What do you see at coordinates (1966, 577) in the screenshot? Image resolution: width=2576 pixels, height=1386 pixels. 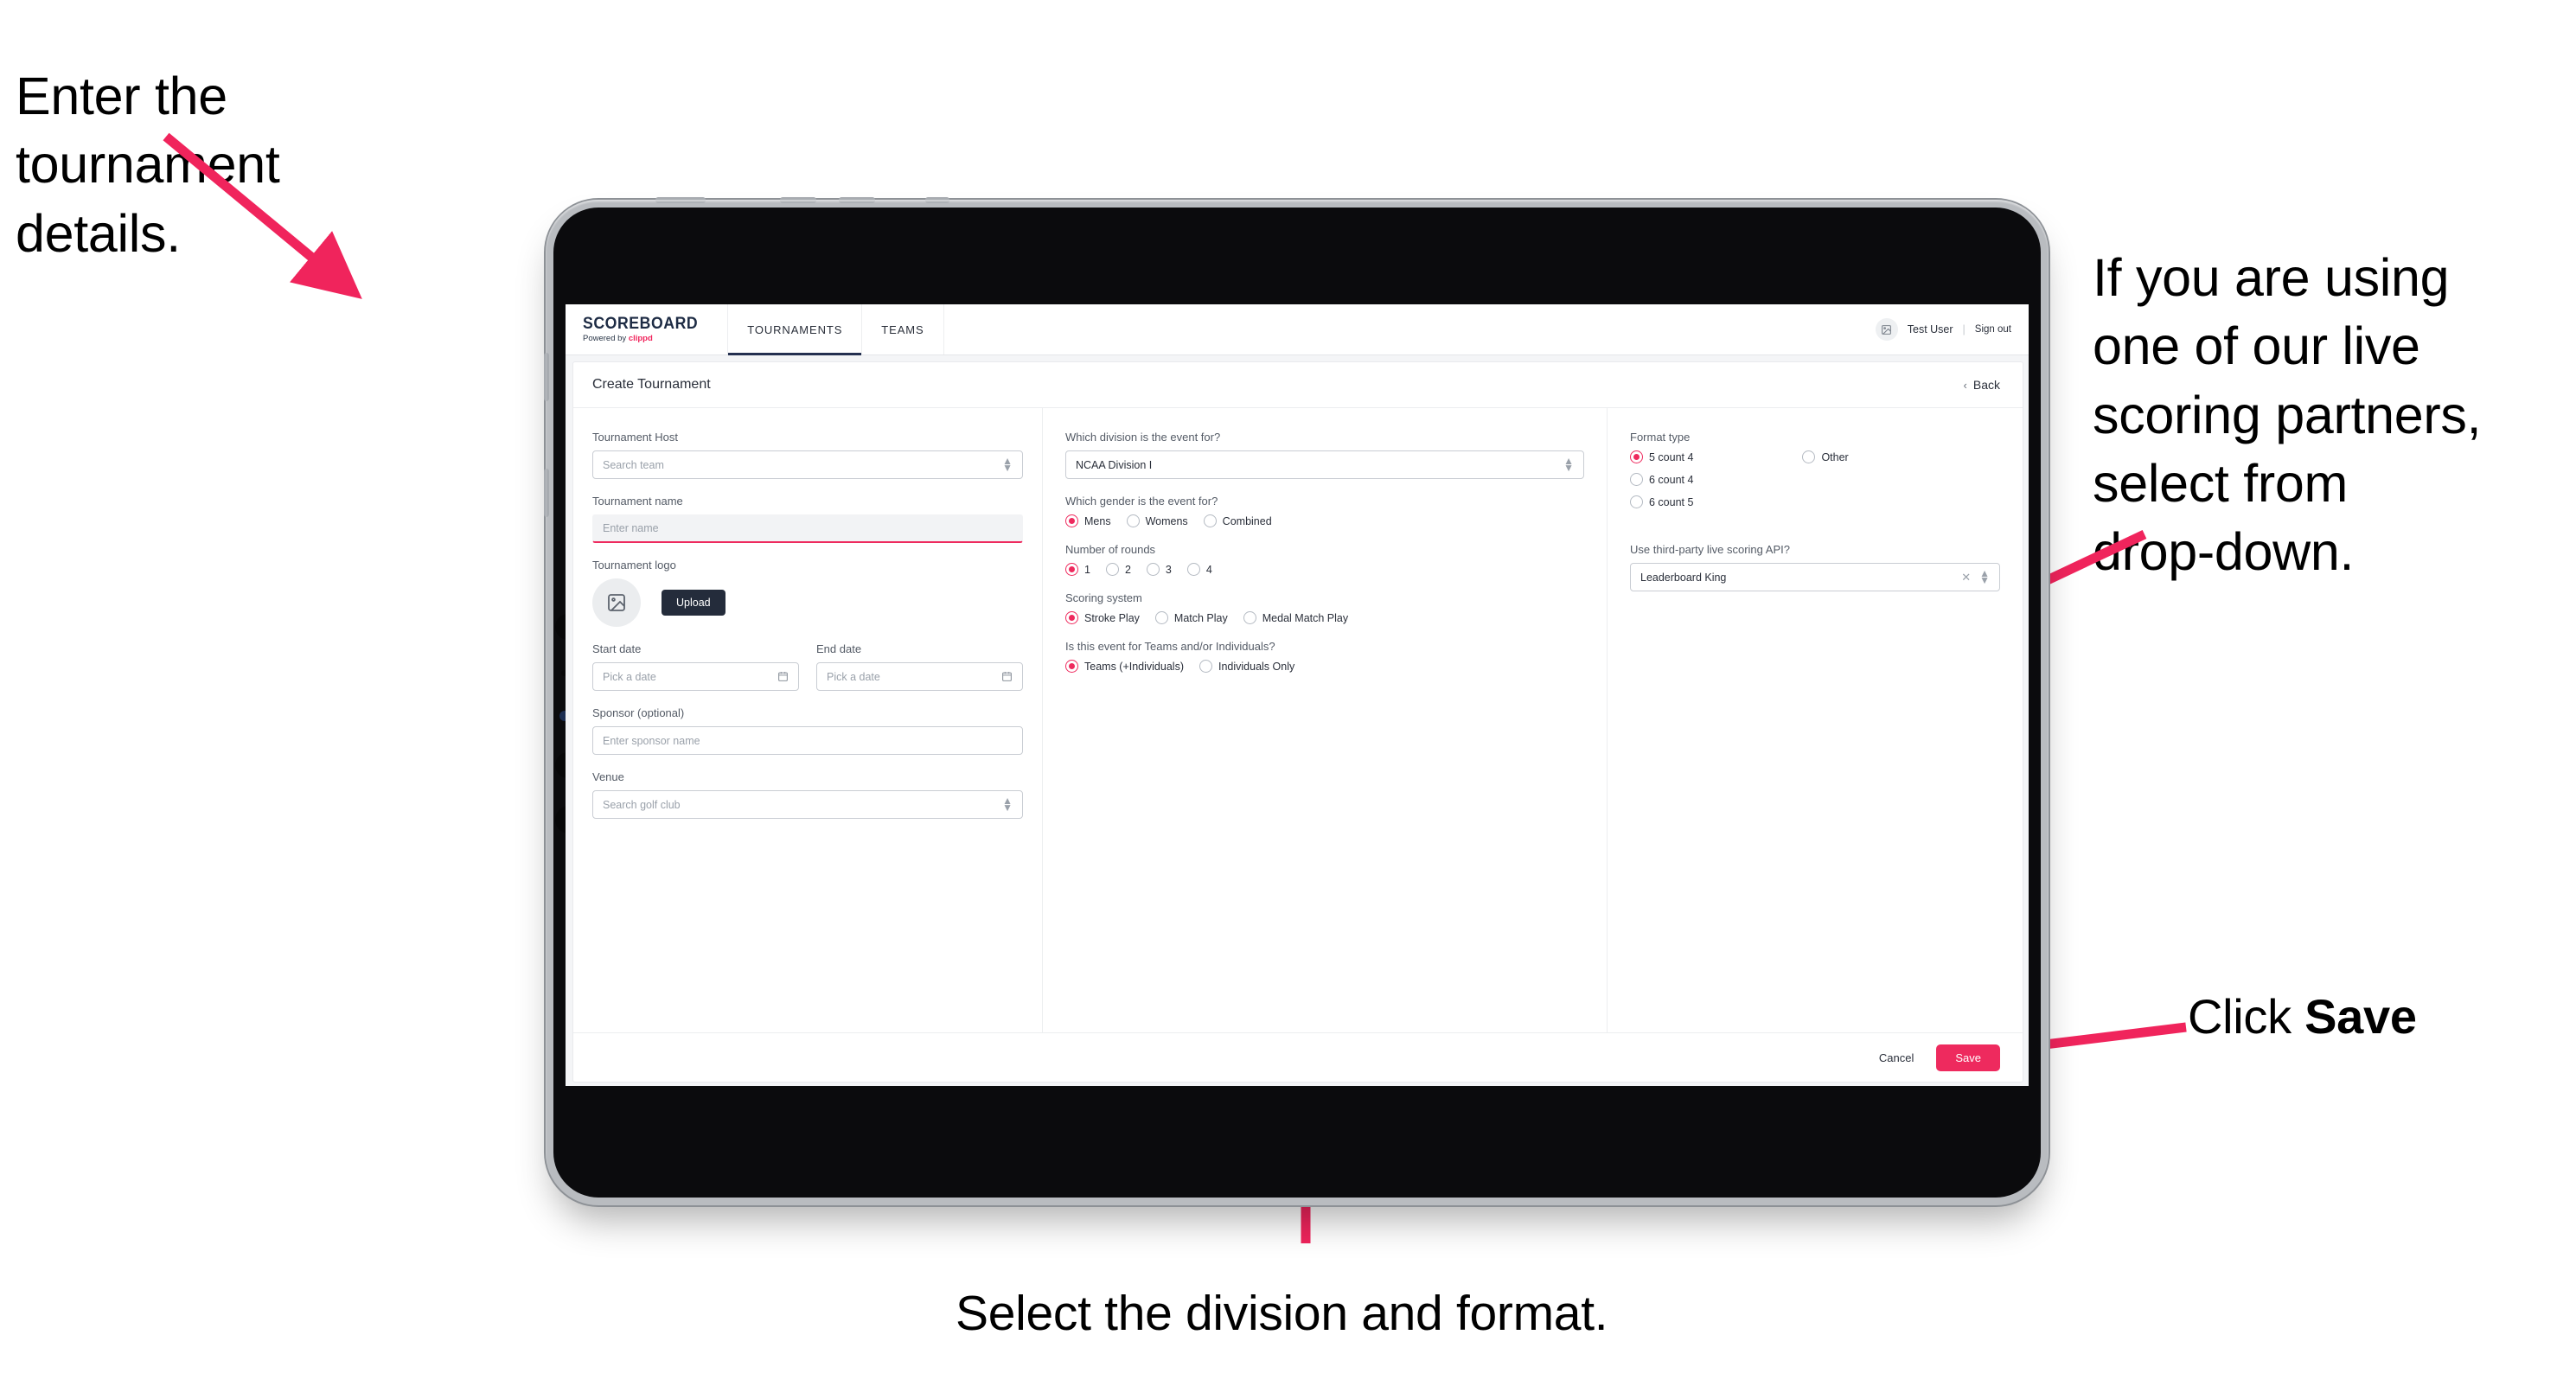 I see `close-icon: ✕` at bounding box center [1966, 577].